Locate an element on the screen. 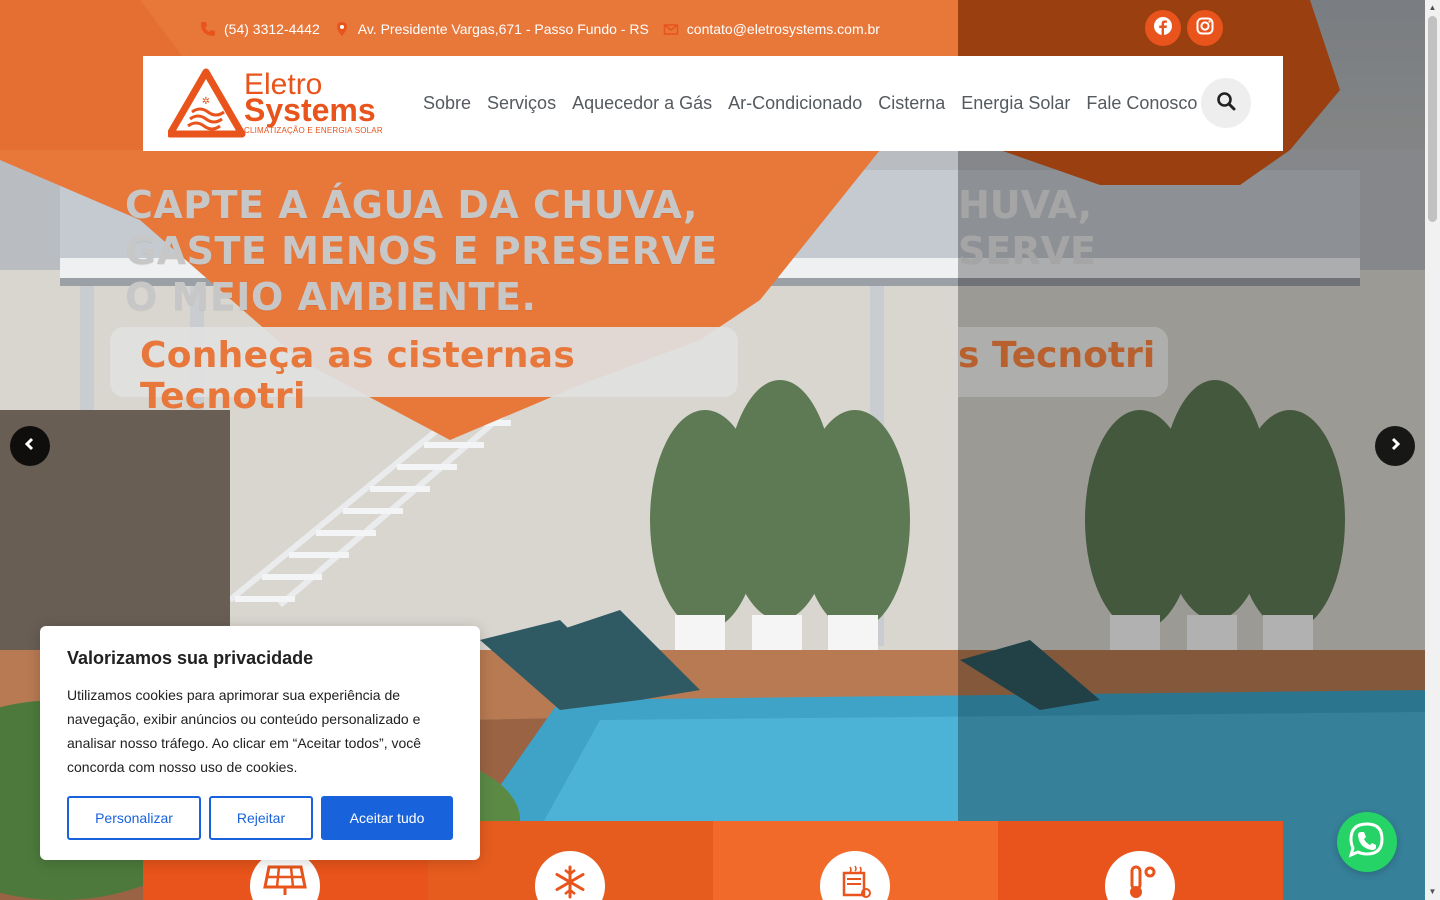 This screenshot has height=900, width=1440. slider-prev-button is located at coordinates (30, 446).